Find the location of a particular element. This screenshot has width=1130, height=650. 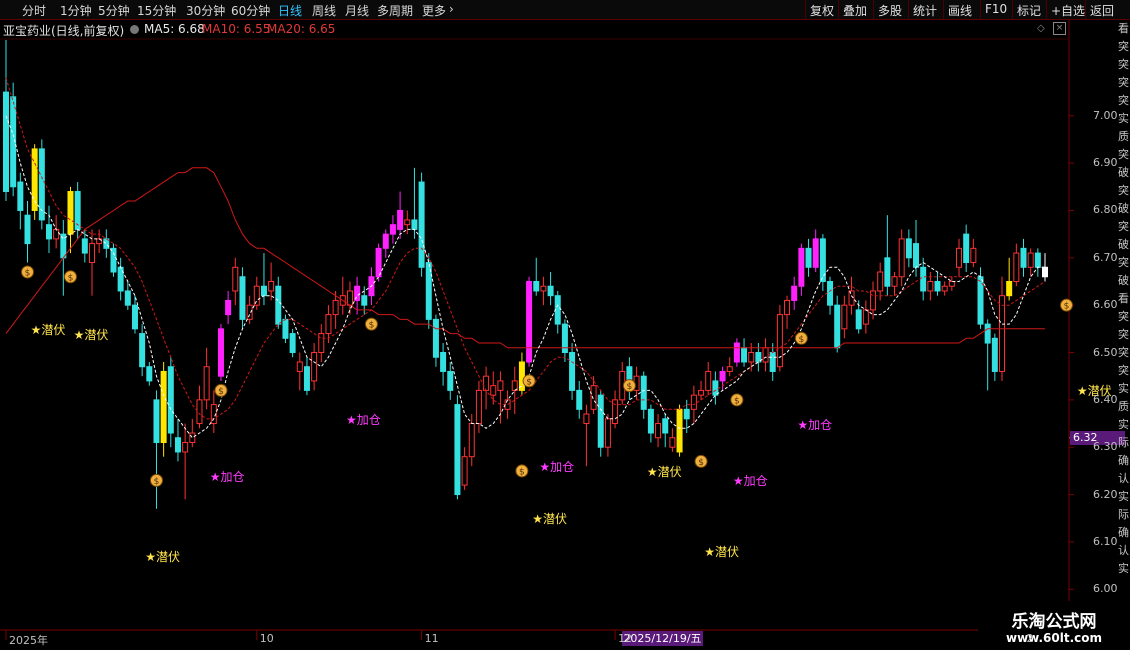

y-tick-label: 6.40 is located at coordinates (1105, 399).